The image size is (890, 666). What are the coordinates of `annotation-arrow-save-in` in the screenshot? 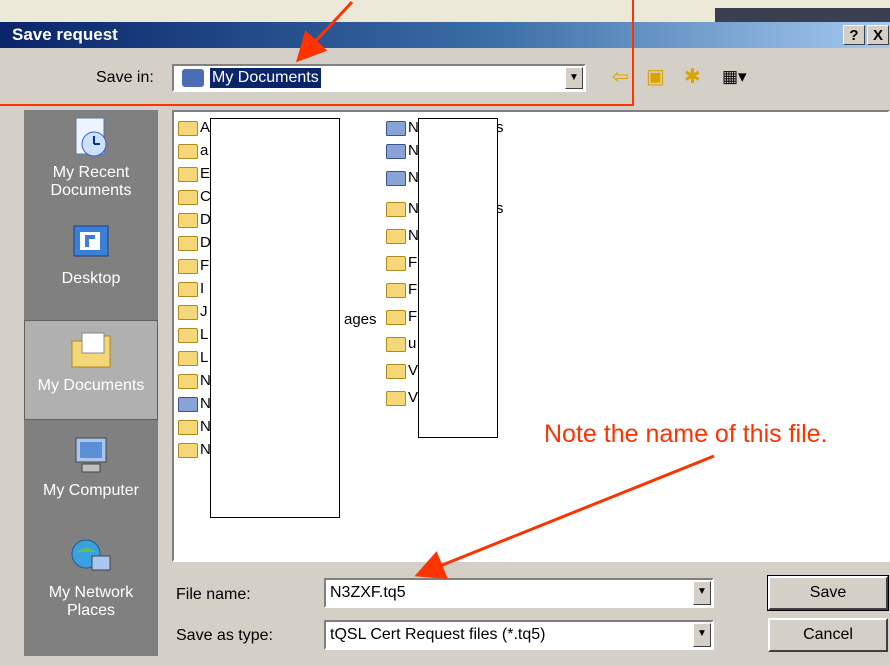 It's located at (324, 31).